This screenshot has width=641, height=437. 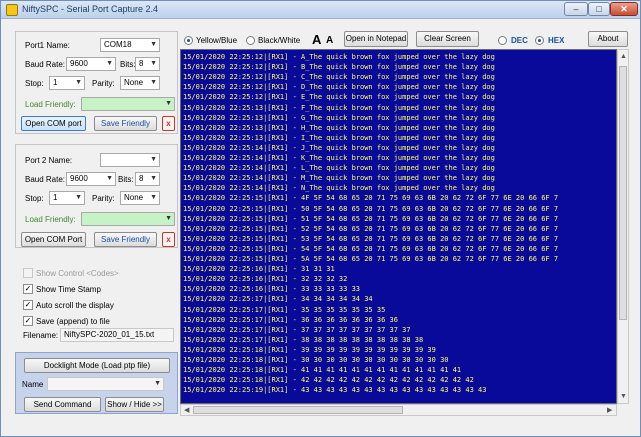 What do you see at coordinates (126, 179) in the screenshot?
I see `port2-bits-label: Bits:` at bounding box center [126, 179].